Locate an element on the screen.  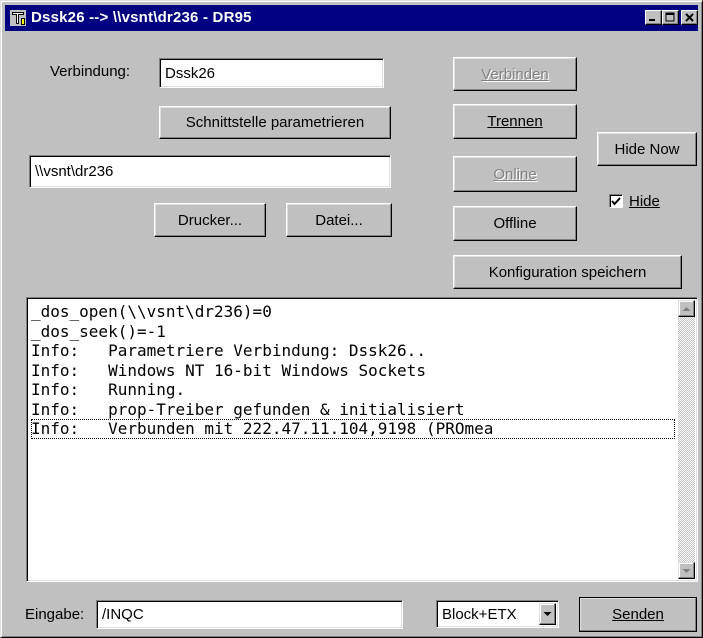
app-icon is located at coordinates (18, 18).